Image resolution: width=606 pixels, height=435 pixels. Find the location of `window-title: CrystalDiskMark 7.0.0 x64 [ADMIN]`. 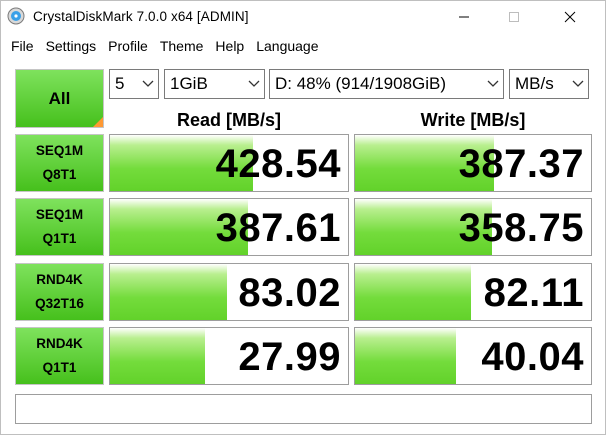

window-title: CrystalDiskMark 7.0.0 x64 [ADMIN] is located at coordinates (141, 16).